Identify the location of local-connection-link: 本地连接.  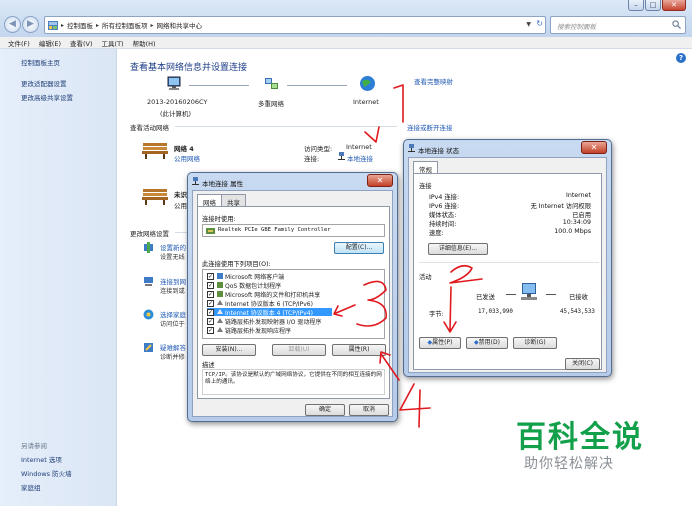
(360, 158).